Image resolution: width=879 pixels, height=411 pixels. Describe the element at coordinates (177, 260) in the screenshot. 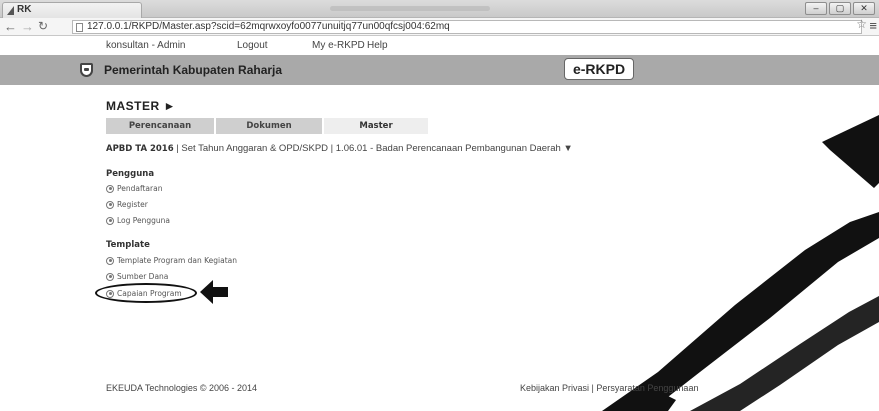

I see `menu-link-label: Template Program dan Kegiatan` at that location.